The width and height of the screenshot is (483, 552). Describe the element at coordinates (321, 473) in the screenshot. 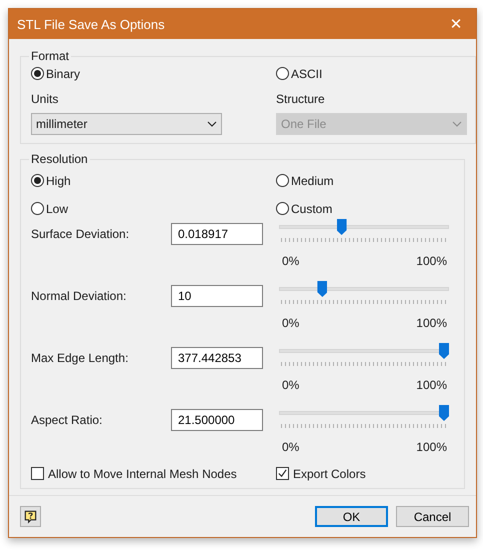

I see `checkbox-option: Export Colors` at that location.